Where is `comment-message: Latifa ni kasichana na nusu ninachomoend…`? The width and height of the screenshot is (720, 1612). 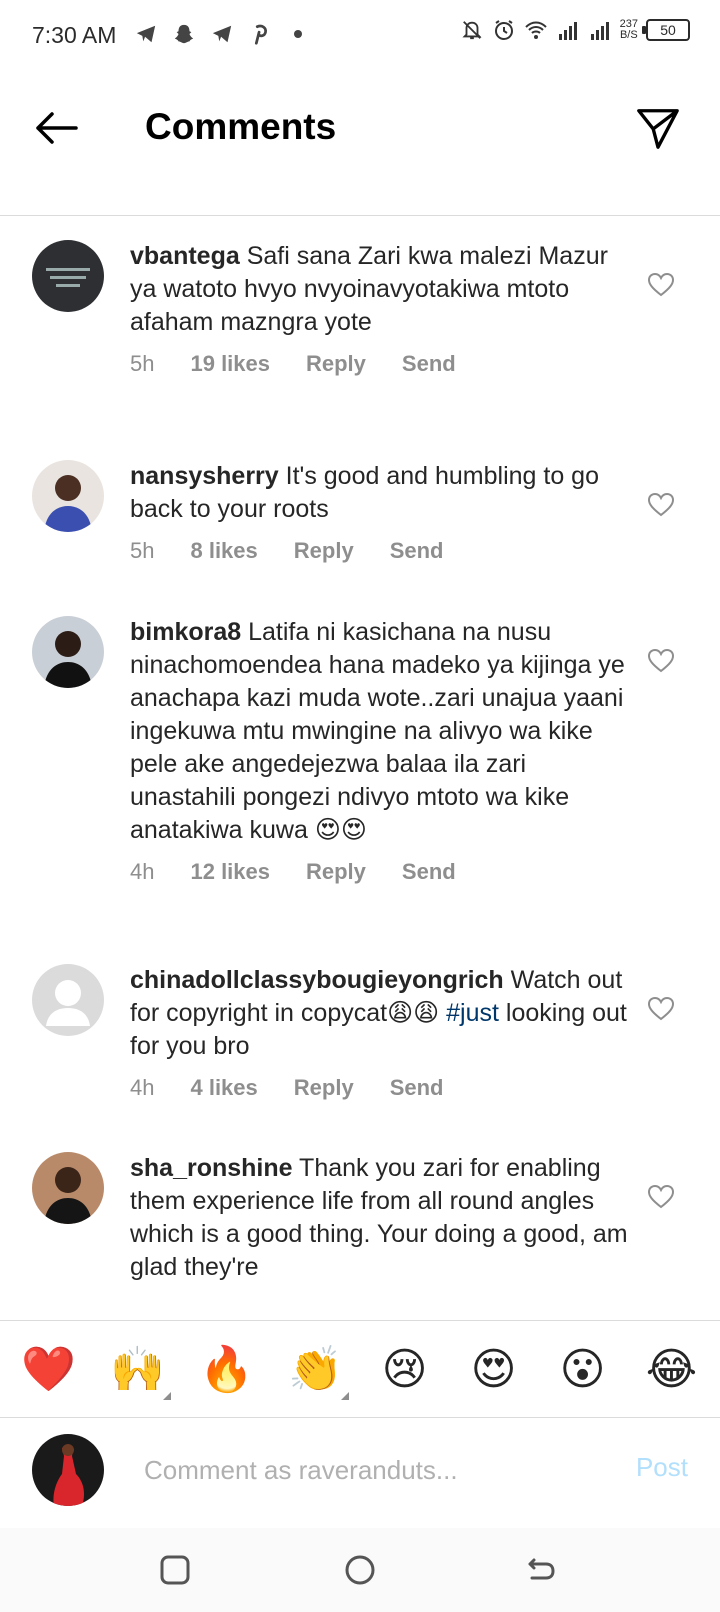 comment-message: Latifa ni kasichana na nusu ninachomoend… is located at coordinates (377, 731).